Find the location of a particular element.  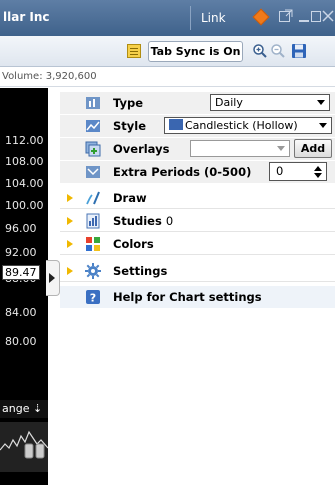

settings-label: Settings is located at coordinates (140, 271).